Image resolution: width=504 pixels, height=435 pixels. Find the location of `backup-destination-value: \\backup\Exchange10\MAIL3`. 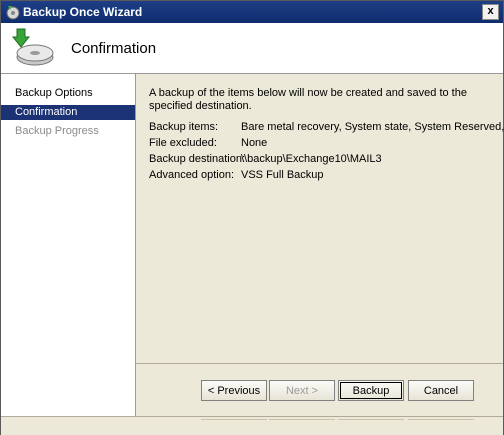

backup-destination-value: \\backup\Exchange10\MAIL3 is located at coordinates (311, 159).